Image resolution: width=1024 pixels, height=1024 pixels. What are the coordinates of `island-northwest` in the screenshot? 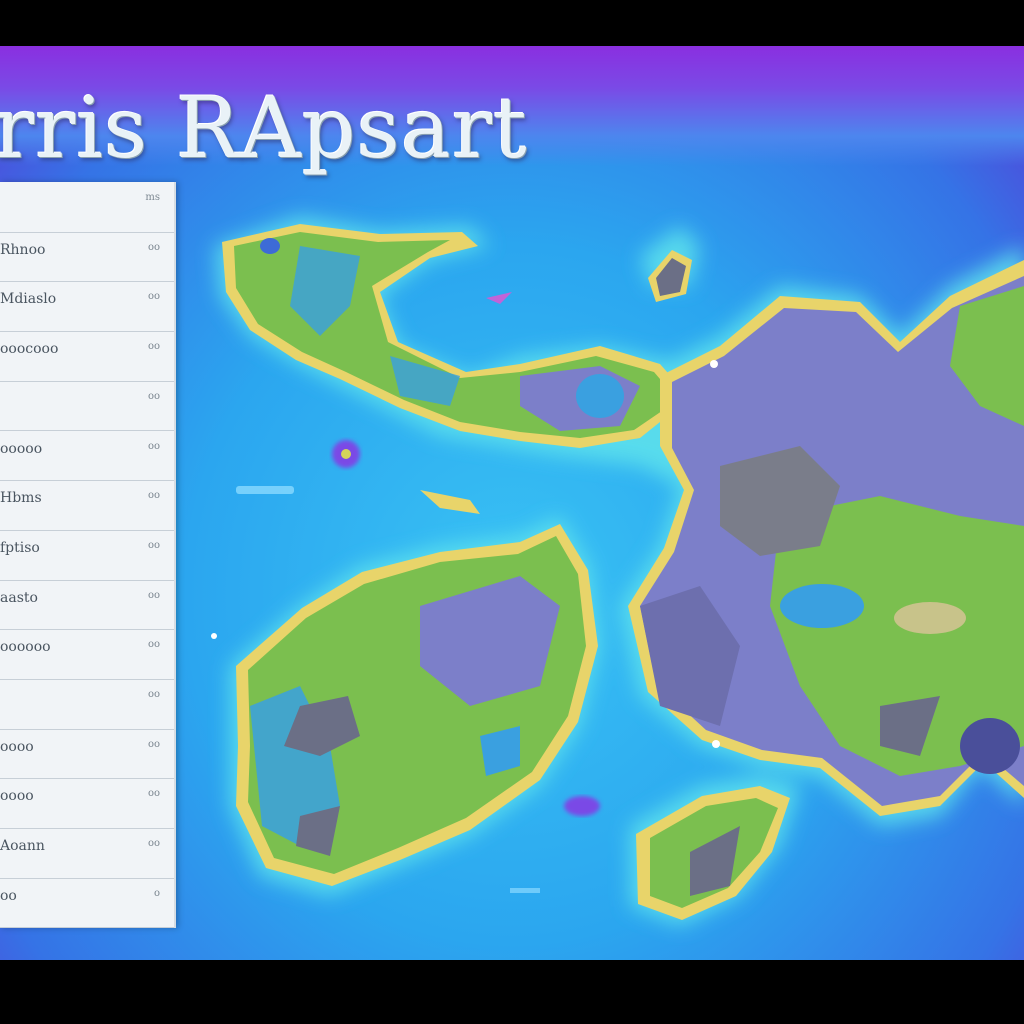 It's located at (456, 336).